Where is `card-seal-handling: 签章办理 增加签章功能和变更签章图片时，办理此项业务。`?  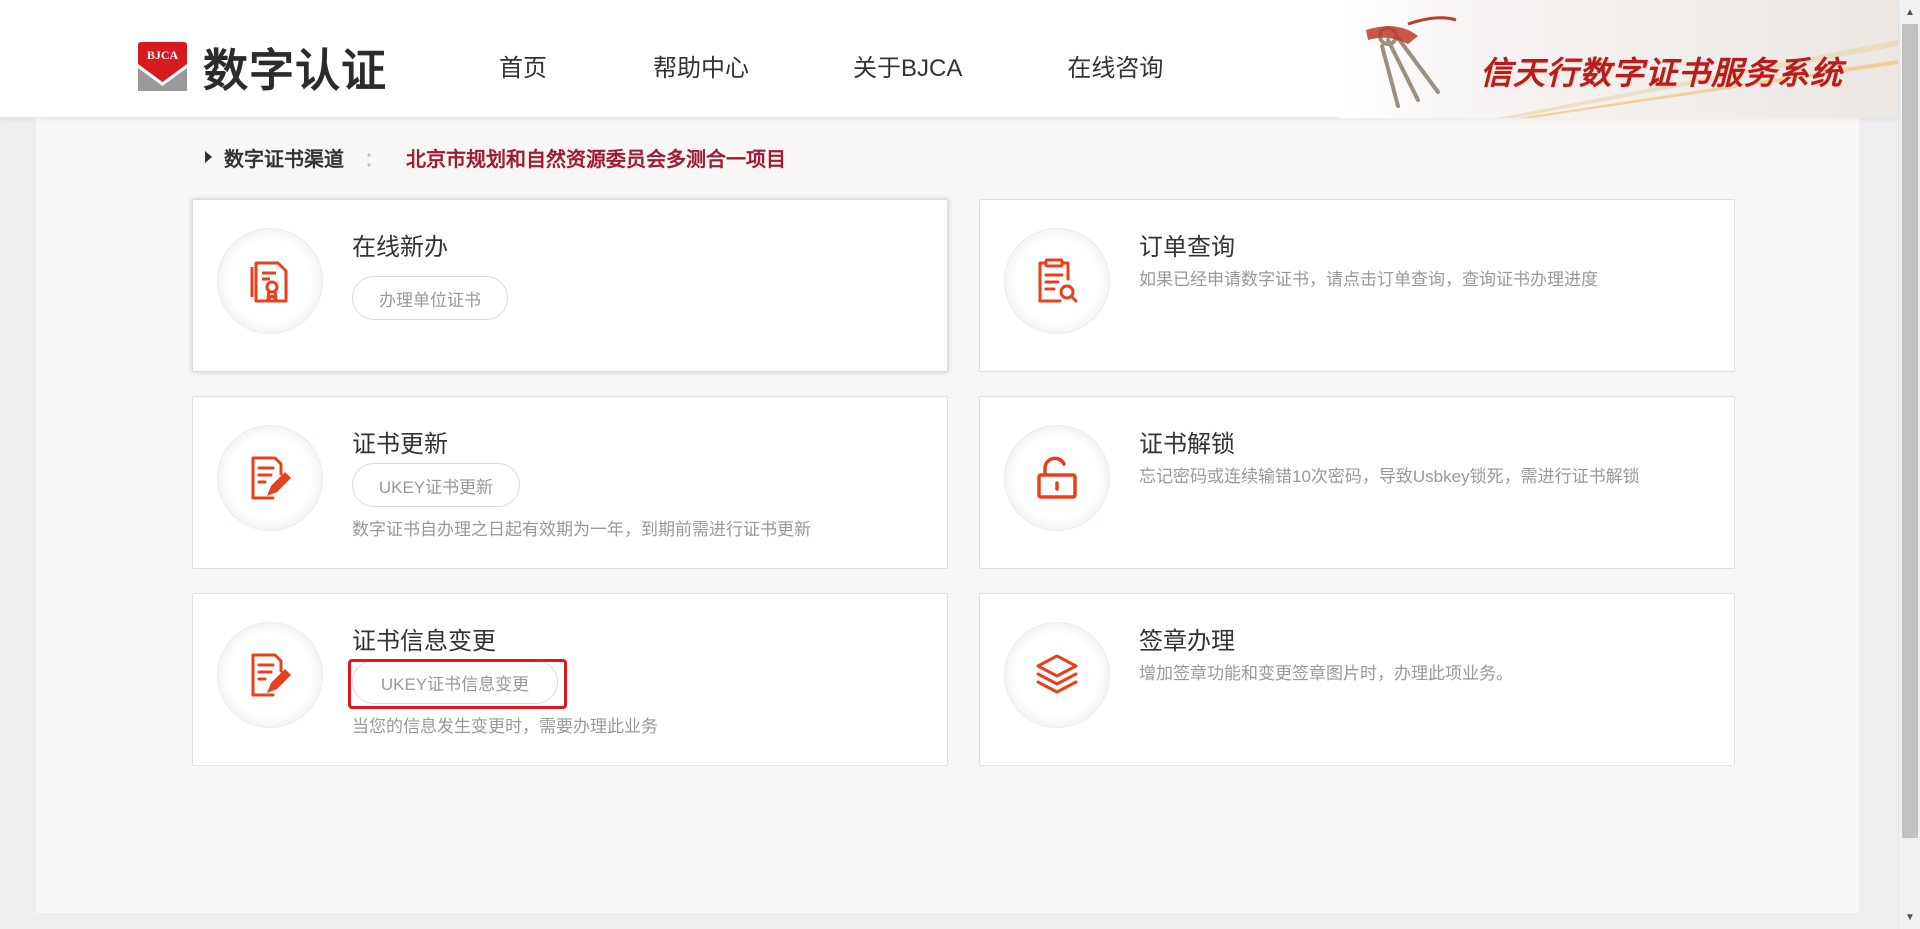
card-seal-handling: 签章办理 增加签章功能和变更签章图片时，办理此项业务。 is located at coordinates (1357, 679).